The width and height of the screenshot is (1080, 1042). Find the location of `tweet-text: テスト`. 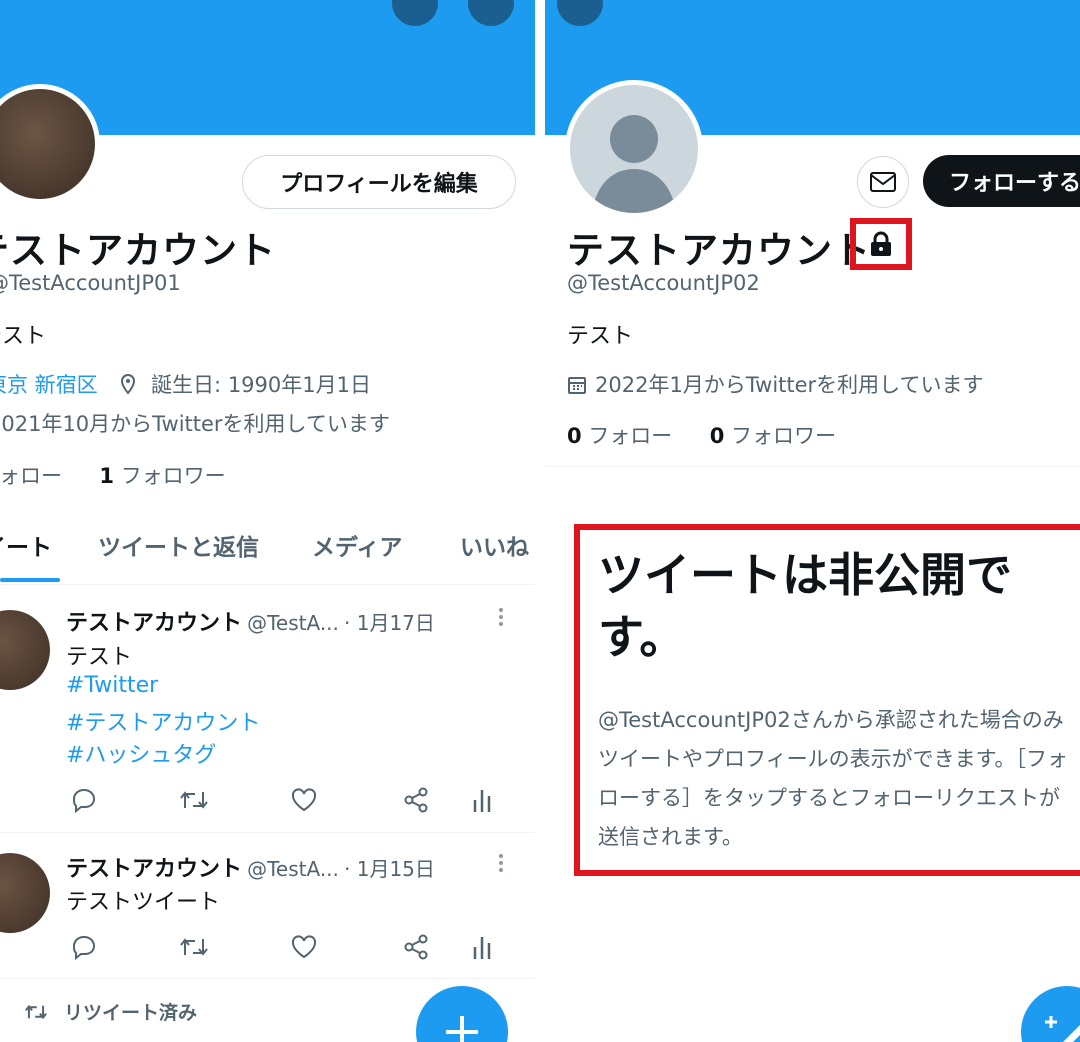

tweet-text: テスト is located at coordinates (99, 657).